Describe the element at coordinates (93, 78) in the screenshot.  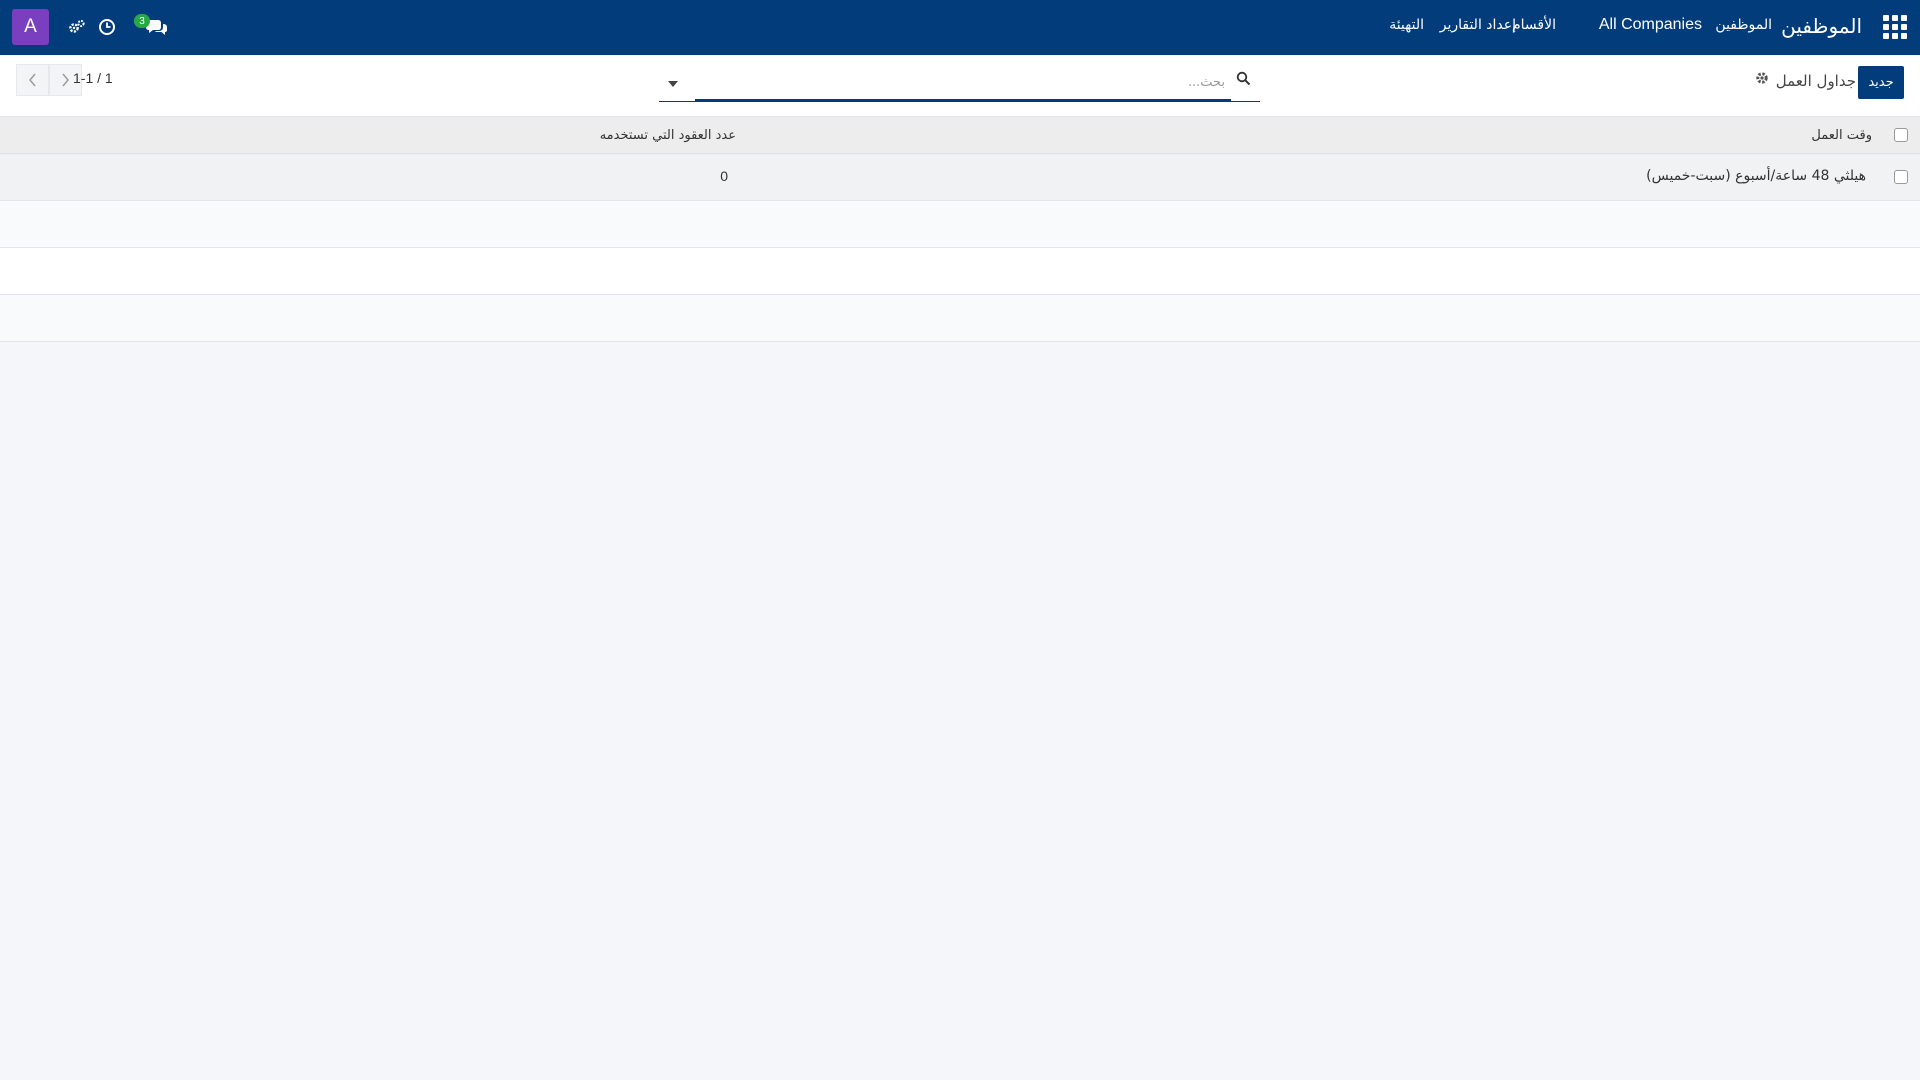
I see `pager-value: 1-1 / 1` at that location.